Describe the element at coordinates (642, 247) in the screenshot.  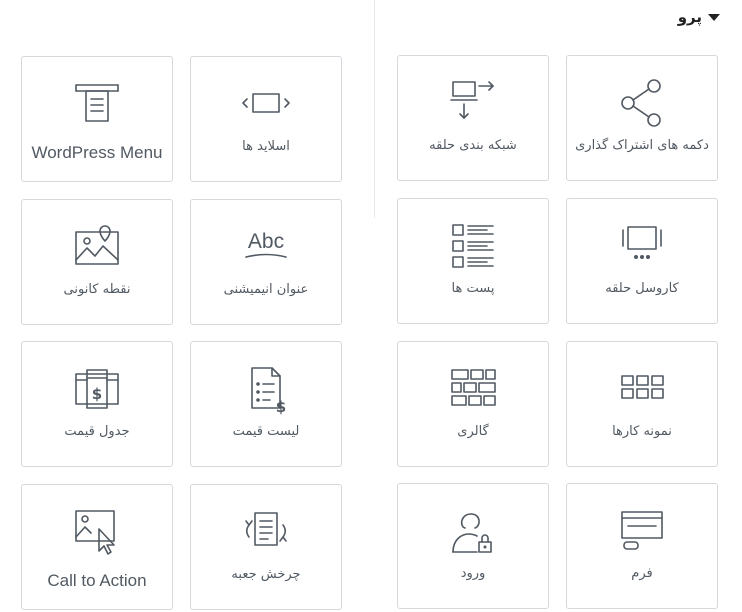
I see `loop-carousel-icon` at that location.